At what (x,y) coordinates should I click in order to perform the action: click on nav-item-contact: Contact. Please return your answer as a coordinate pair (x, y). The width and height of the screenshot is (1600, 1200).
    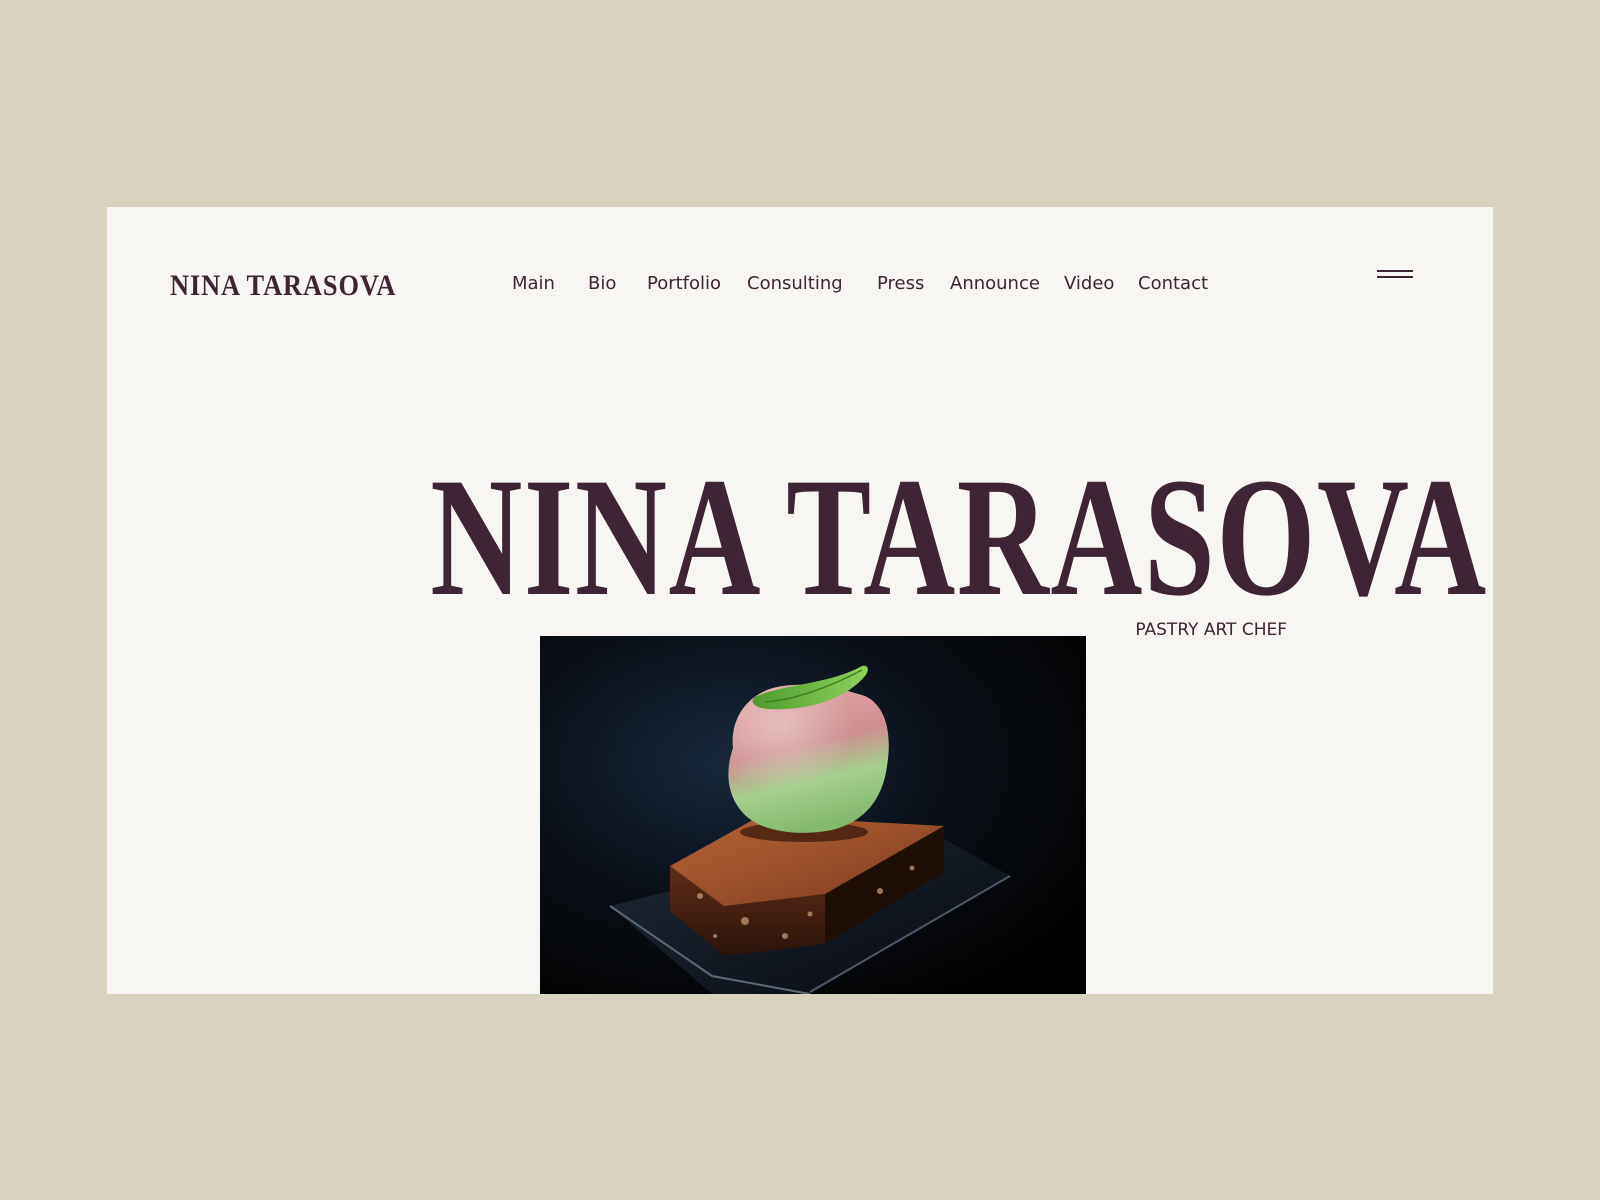
    Looking at the image, I should click on (1173, 284).